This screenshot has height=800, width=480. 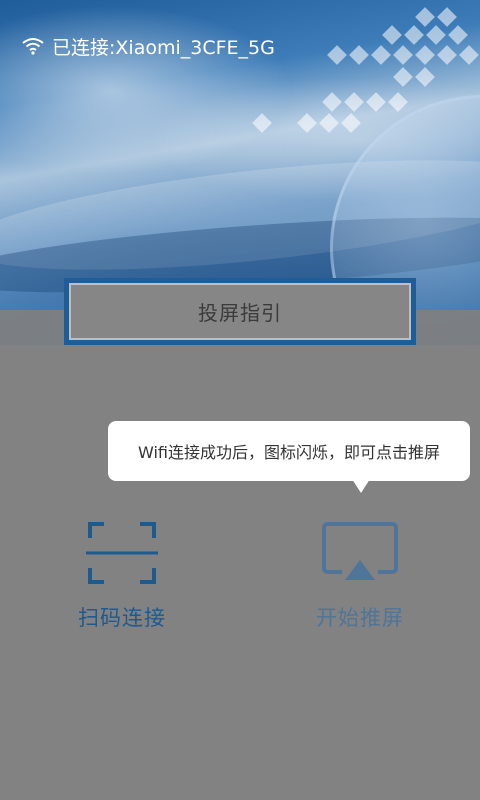 What do you see at coordinates (122, 618) in the screenshot?
I see `scan-connect-label: 扫码连接` at bounding box center [122, 618].